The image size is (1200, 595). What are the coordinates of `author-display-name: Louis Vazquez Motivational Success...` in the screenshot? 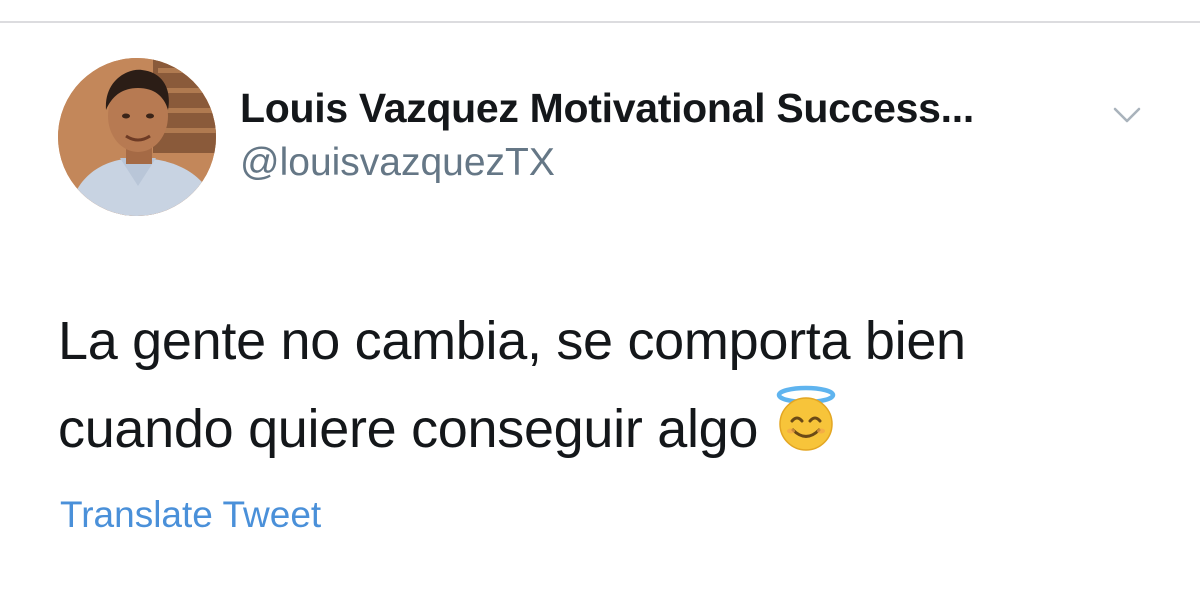 It's located at (607, 108).